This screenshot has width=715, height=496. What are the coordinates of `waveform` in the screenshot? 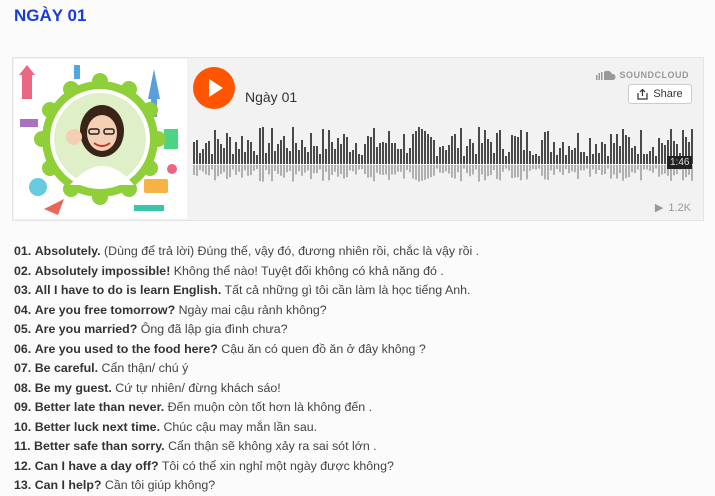 It's located at (443, 157).